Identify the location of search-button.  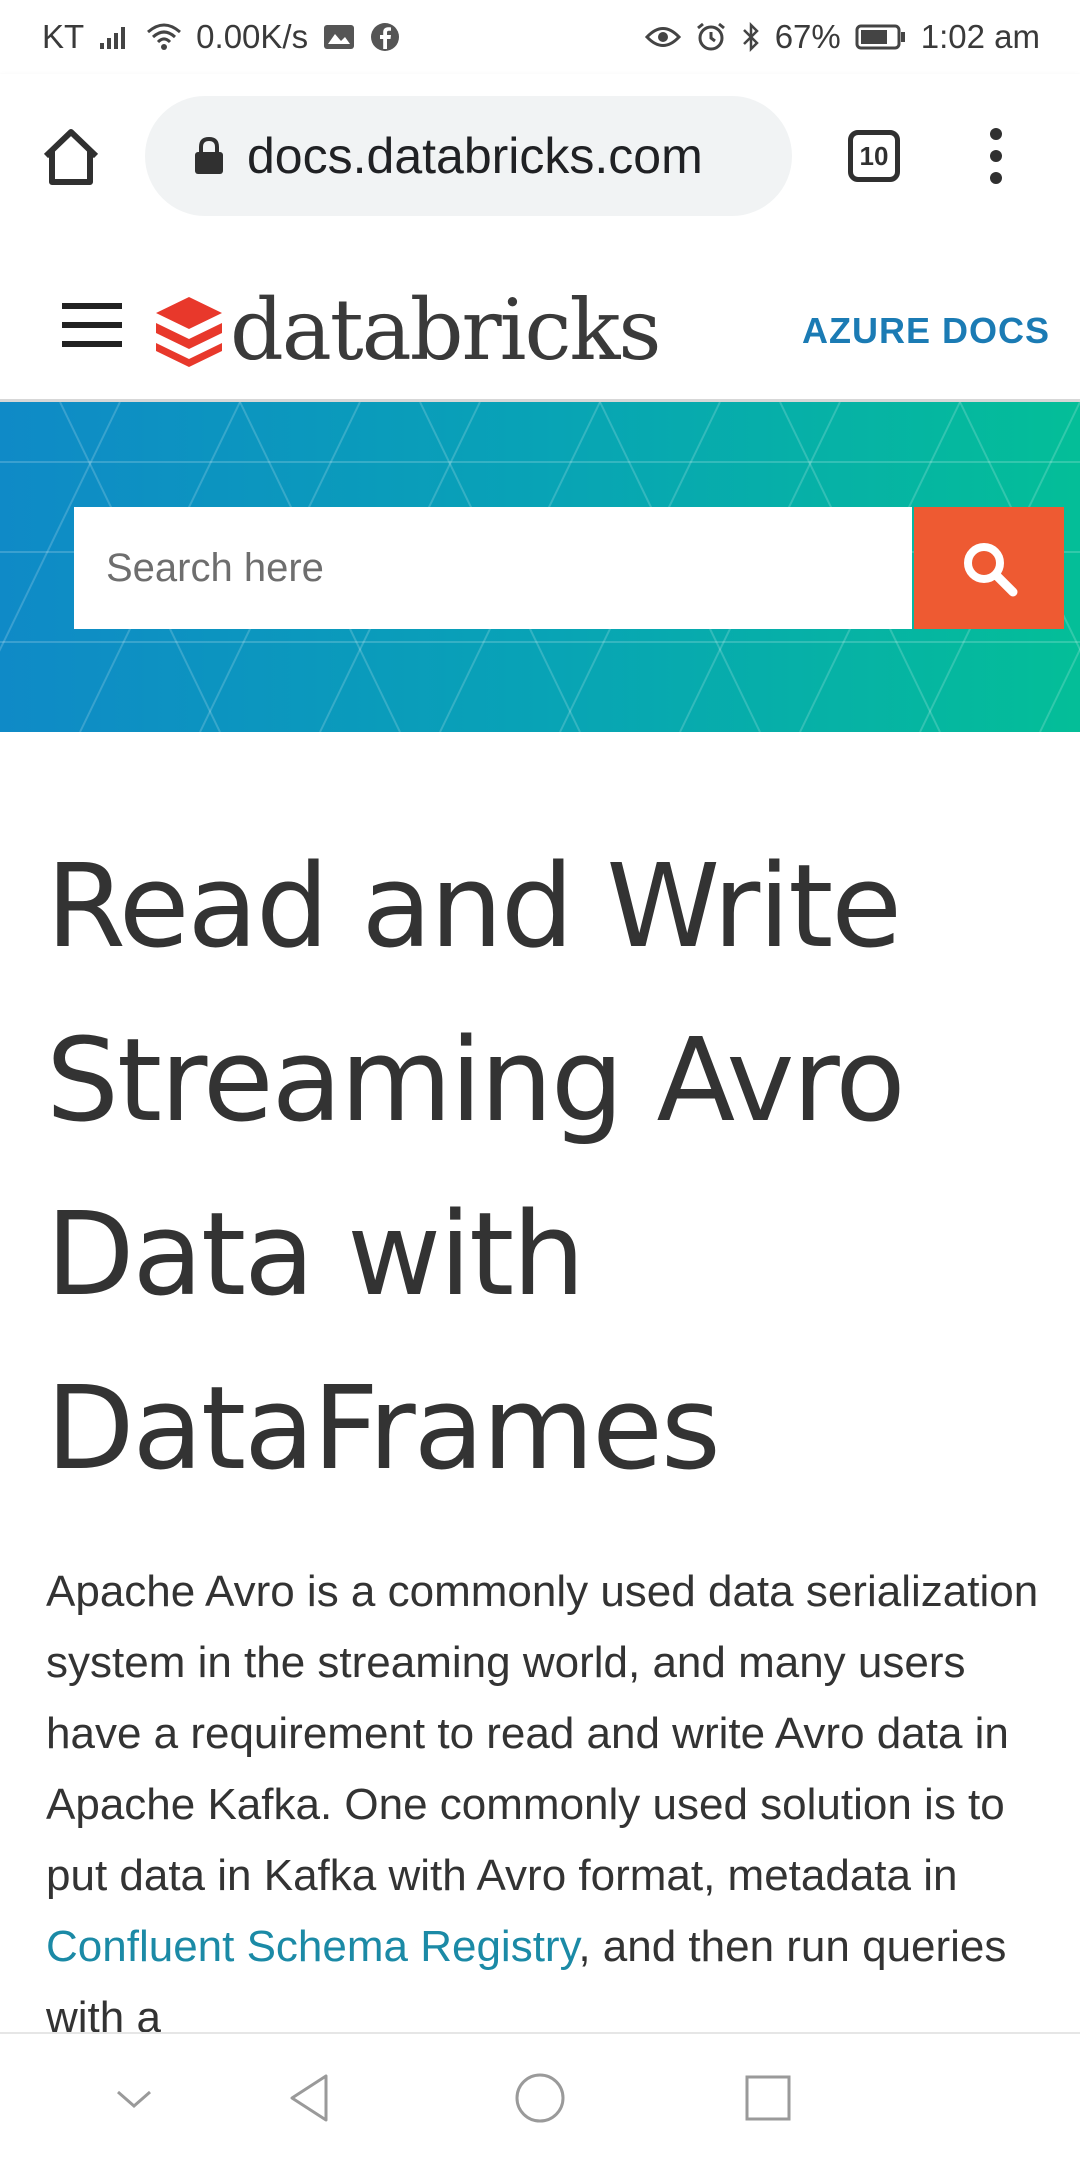
(989, 568).